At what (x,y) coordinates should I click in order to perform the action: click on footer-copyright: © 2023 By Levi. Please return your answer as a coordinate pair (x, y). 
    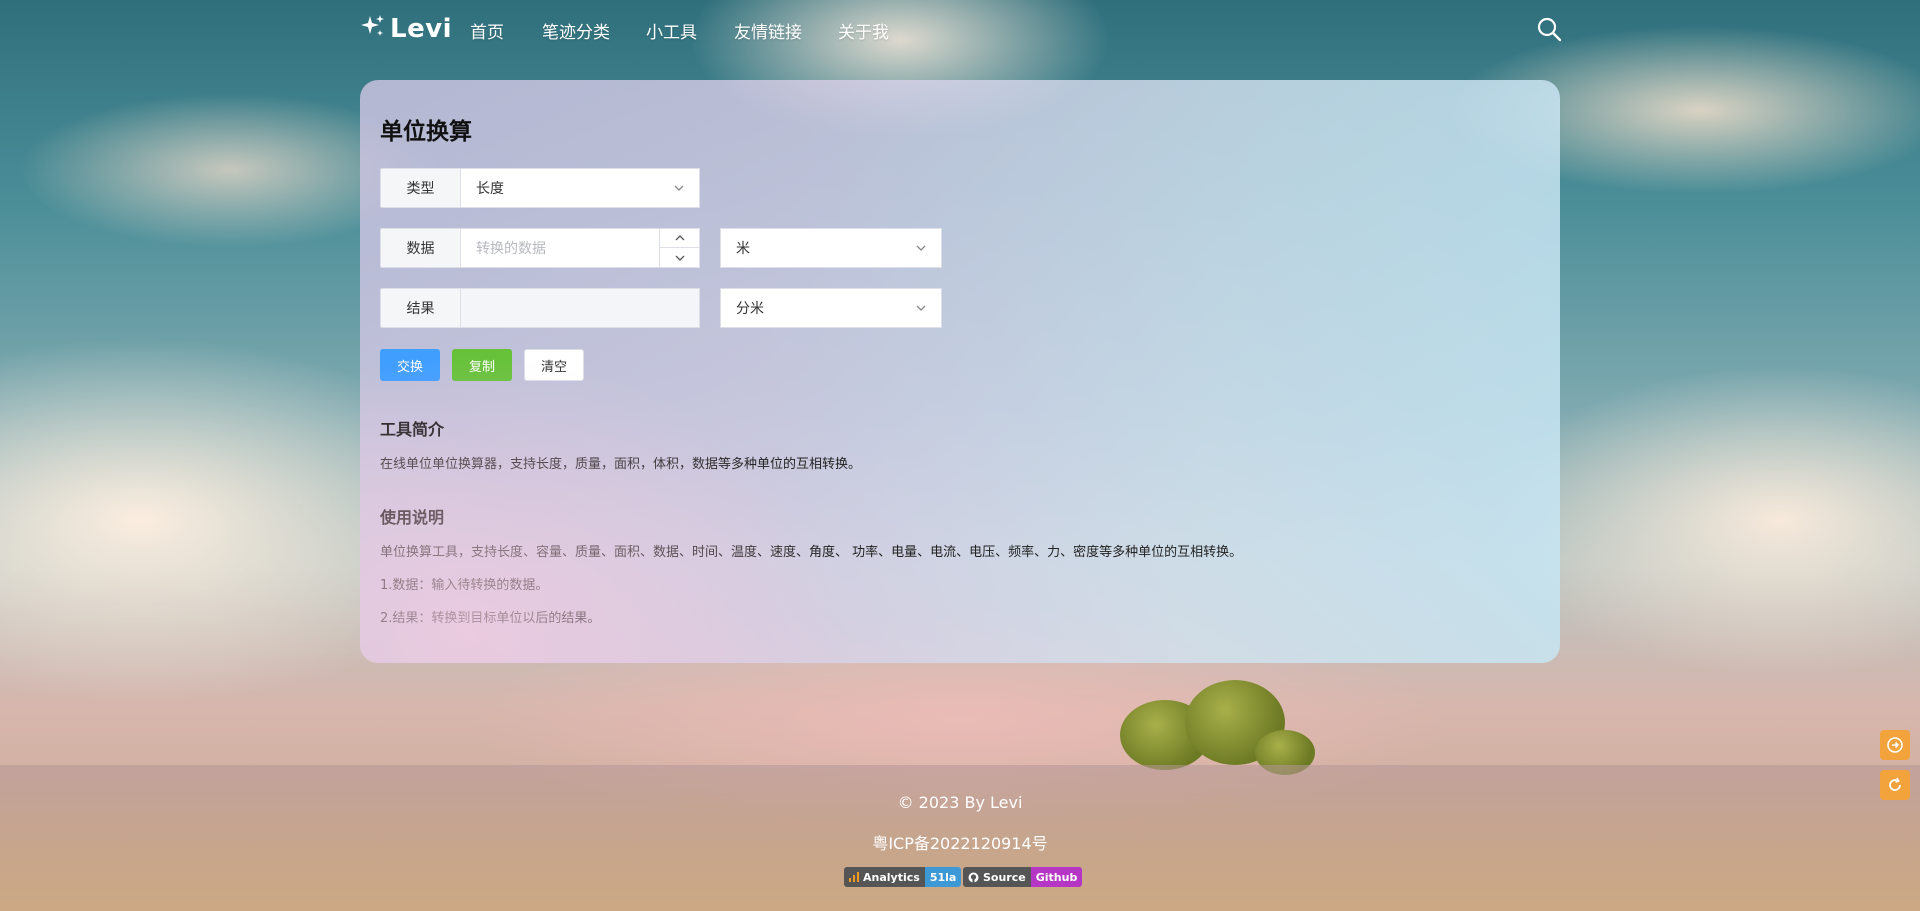
    Looking at the image, I should click on (960, 802).